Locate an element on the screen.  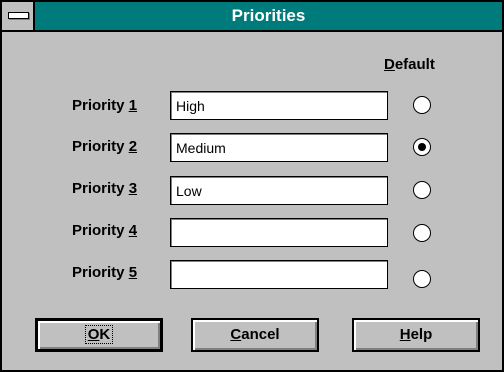
priority-5-mnemonic: 5 is located at coordinates (133, 272).